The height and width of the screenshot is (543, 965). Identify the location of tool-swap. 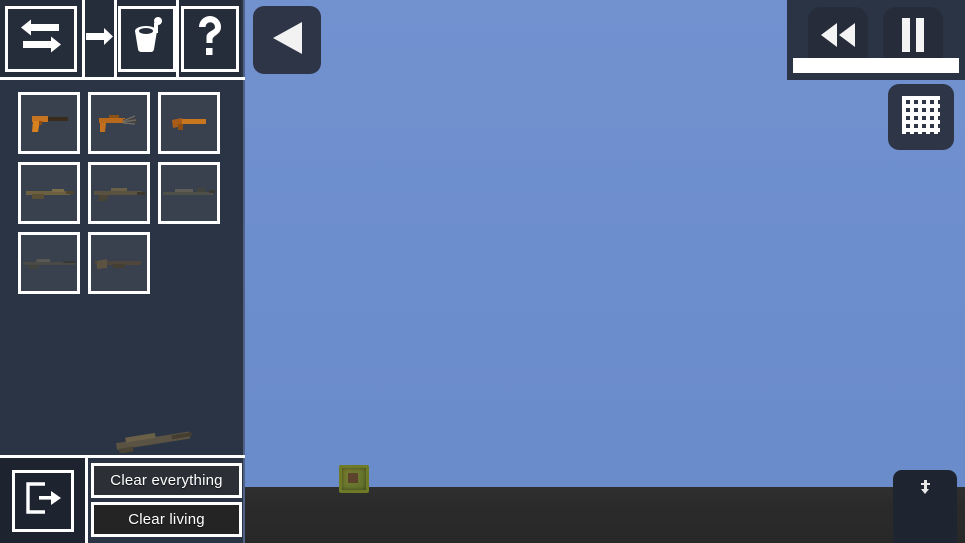
(42, 38).